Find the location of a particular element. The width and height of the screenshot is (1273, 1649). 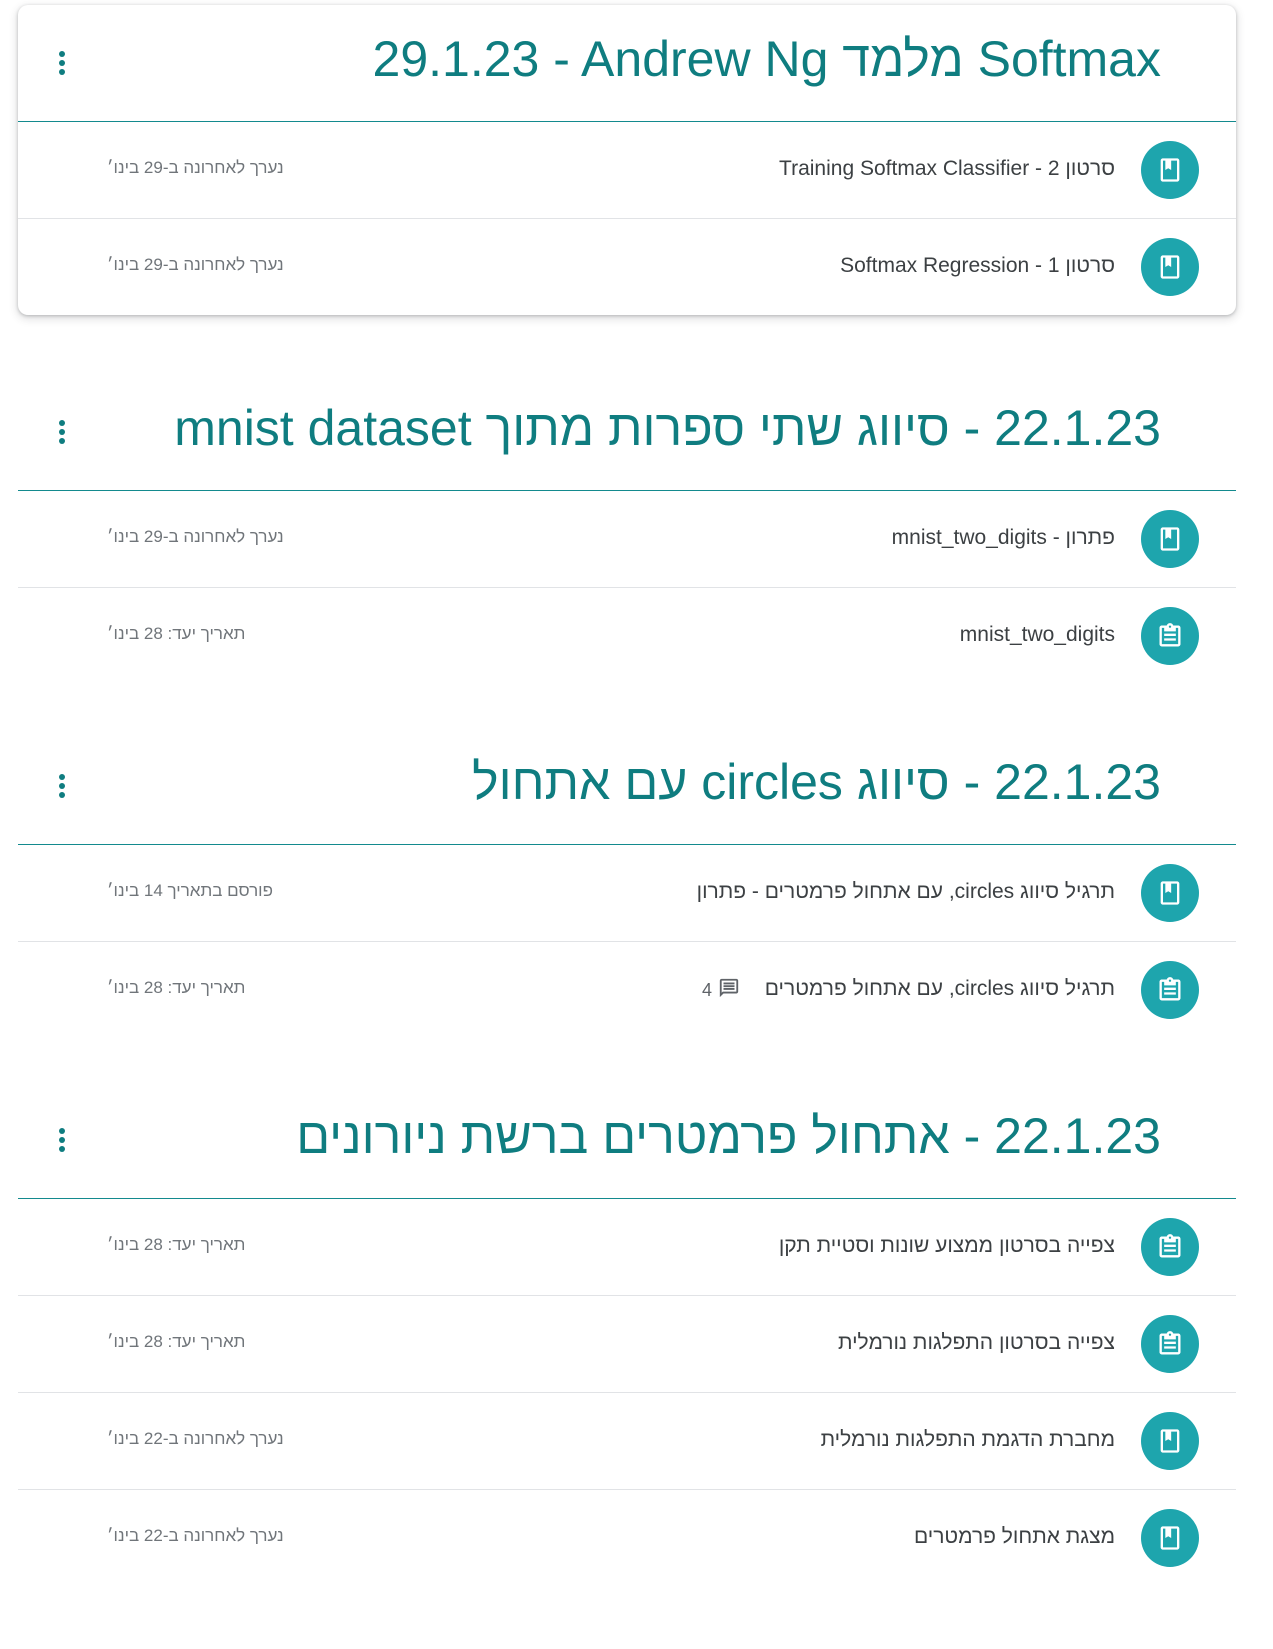

topic-header: 22.1.23 - סיווג circles עם אתחול is located at coordinates (627, 786).